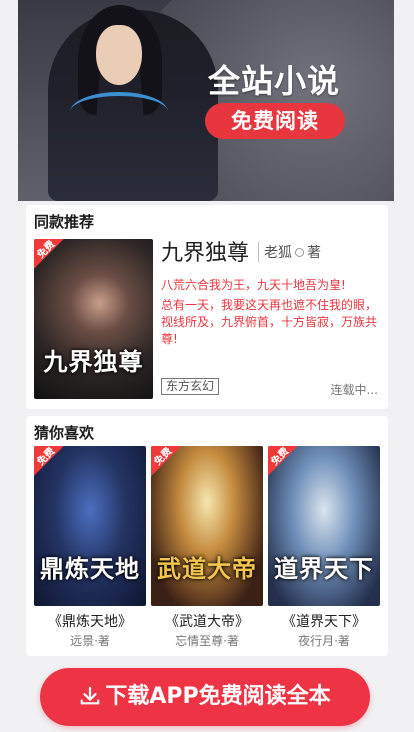 This screenshot has width=414, height=732. Describe the element at coordinates (93, 361) in the screenshot. I see `cover-title: 九界独尊` at that location.